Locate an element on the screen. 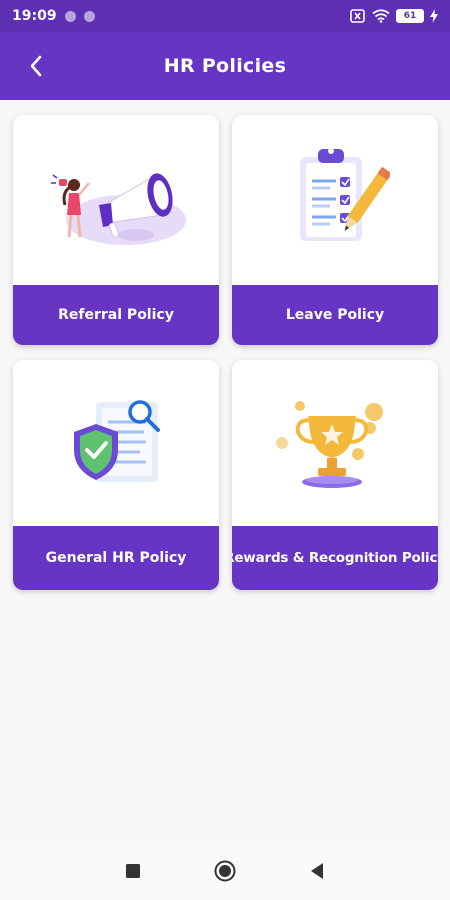 The width and height of the screenshot is (450, 900). recent-apps-button is located at coordinates (133, 871).